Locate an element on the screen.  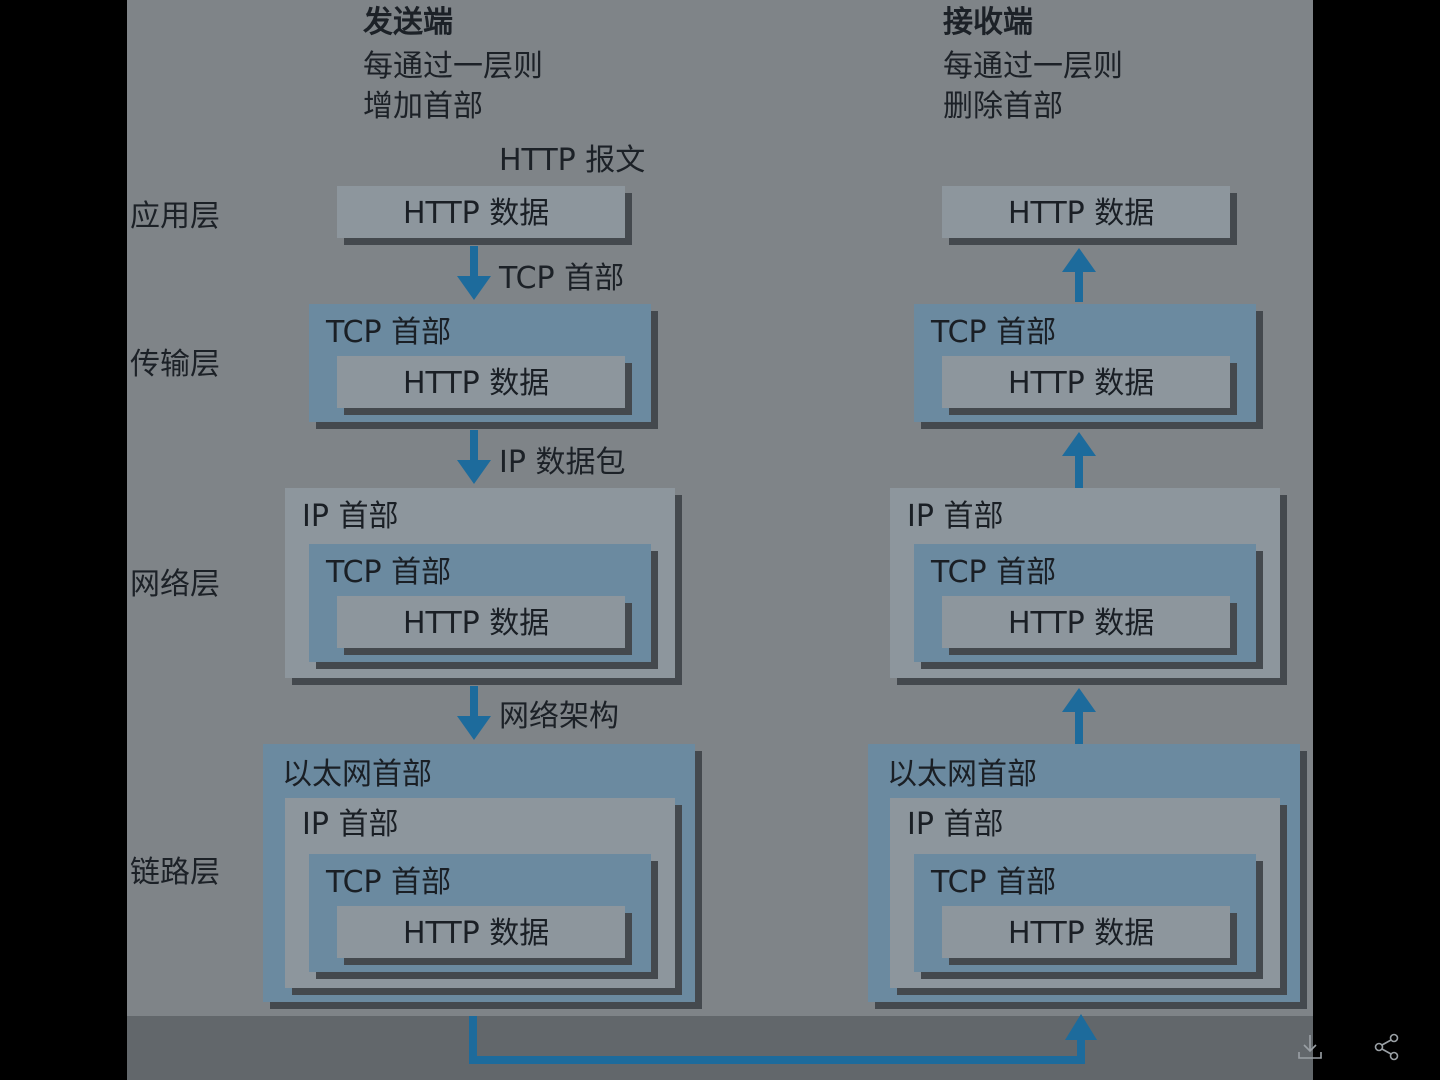
sender-desc-line2: 增加首部 is located at coordinates (423, 106).